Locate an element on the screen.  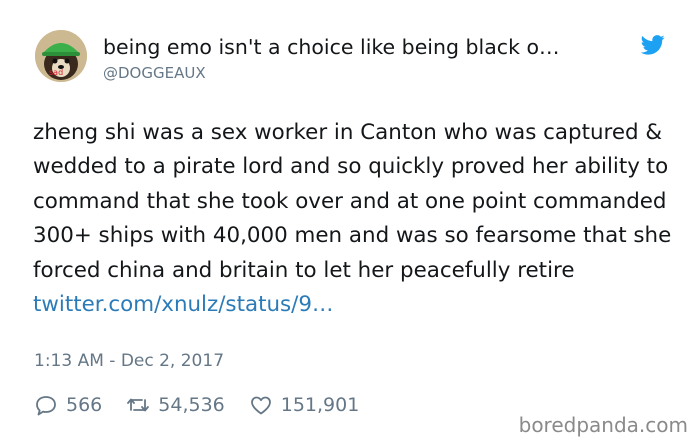
tweet-actions: 566 54,536 151,901 is located at coordinates (208, 405).